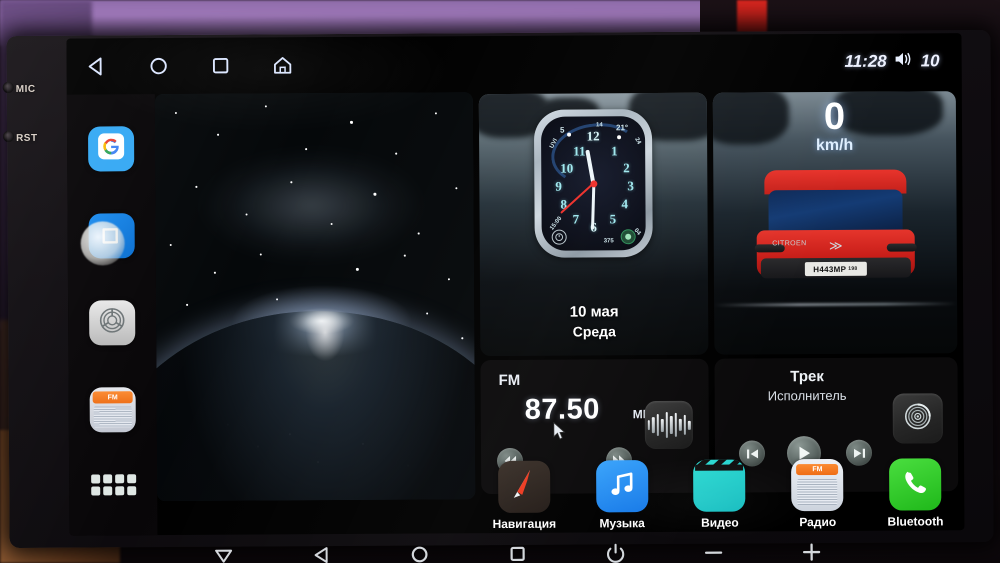 This screenshot has height=563, width=1000. Describe the element at coordinates (622, 486) in the screenshot. I see `music-note-icon` at that location.